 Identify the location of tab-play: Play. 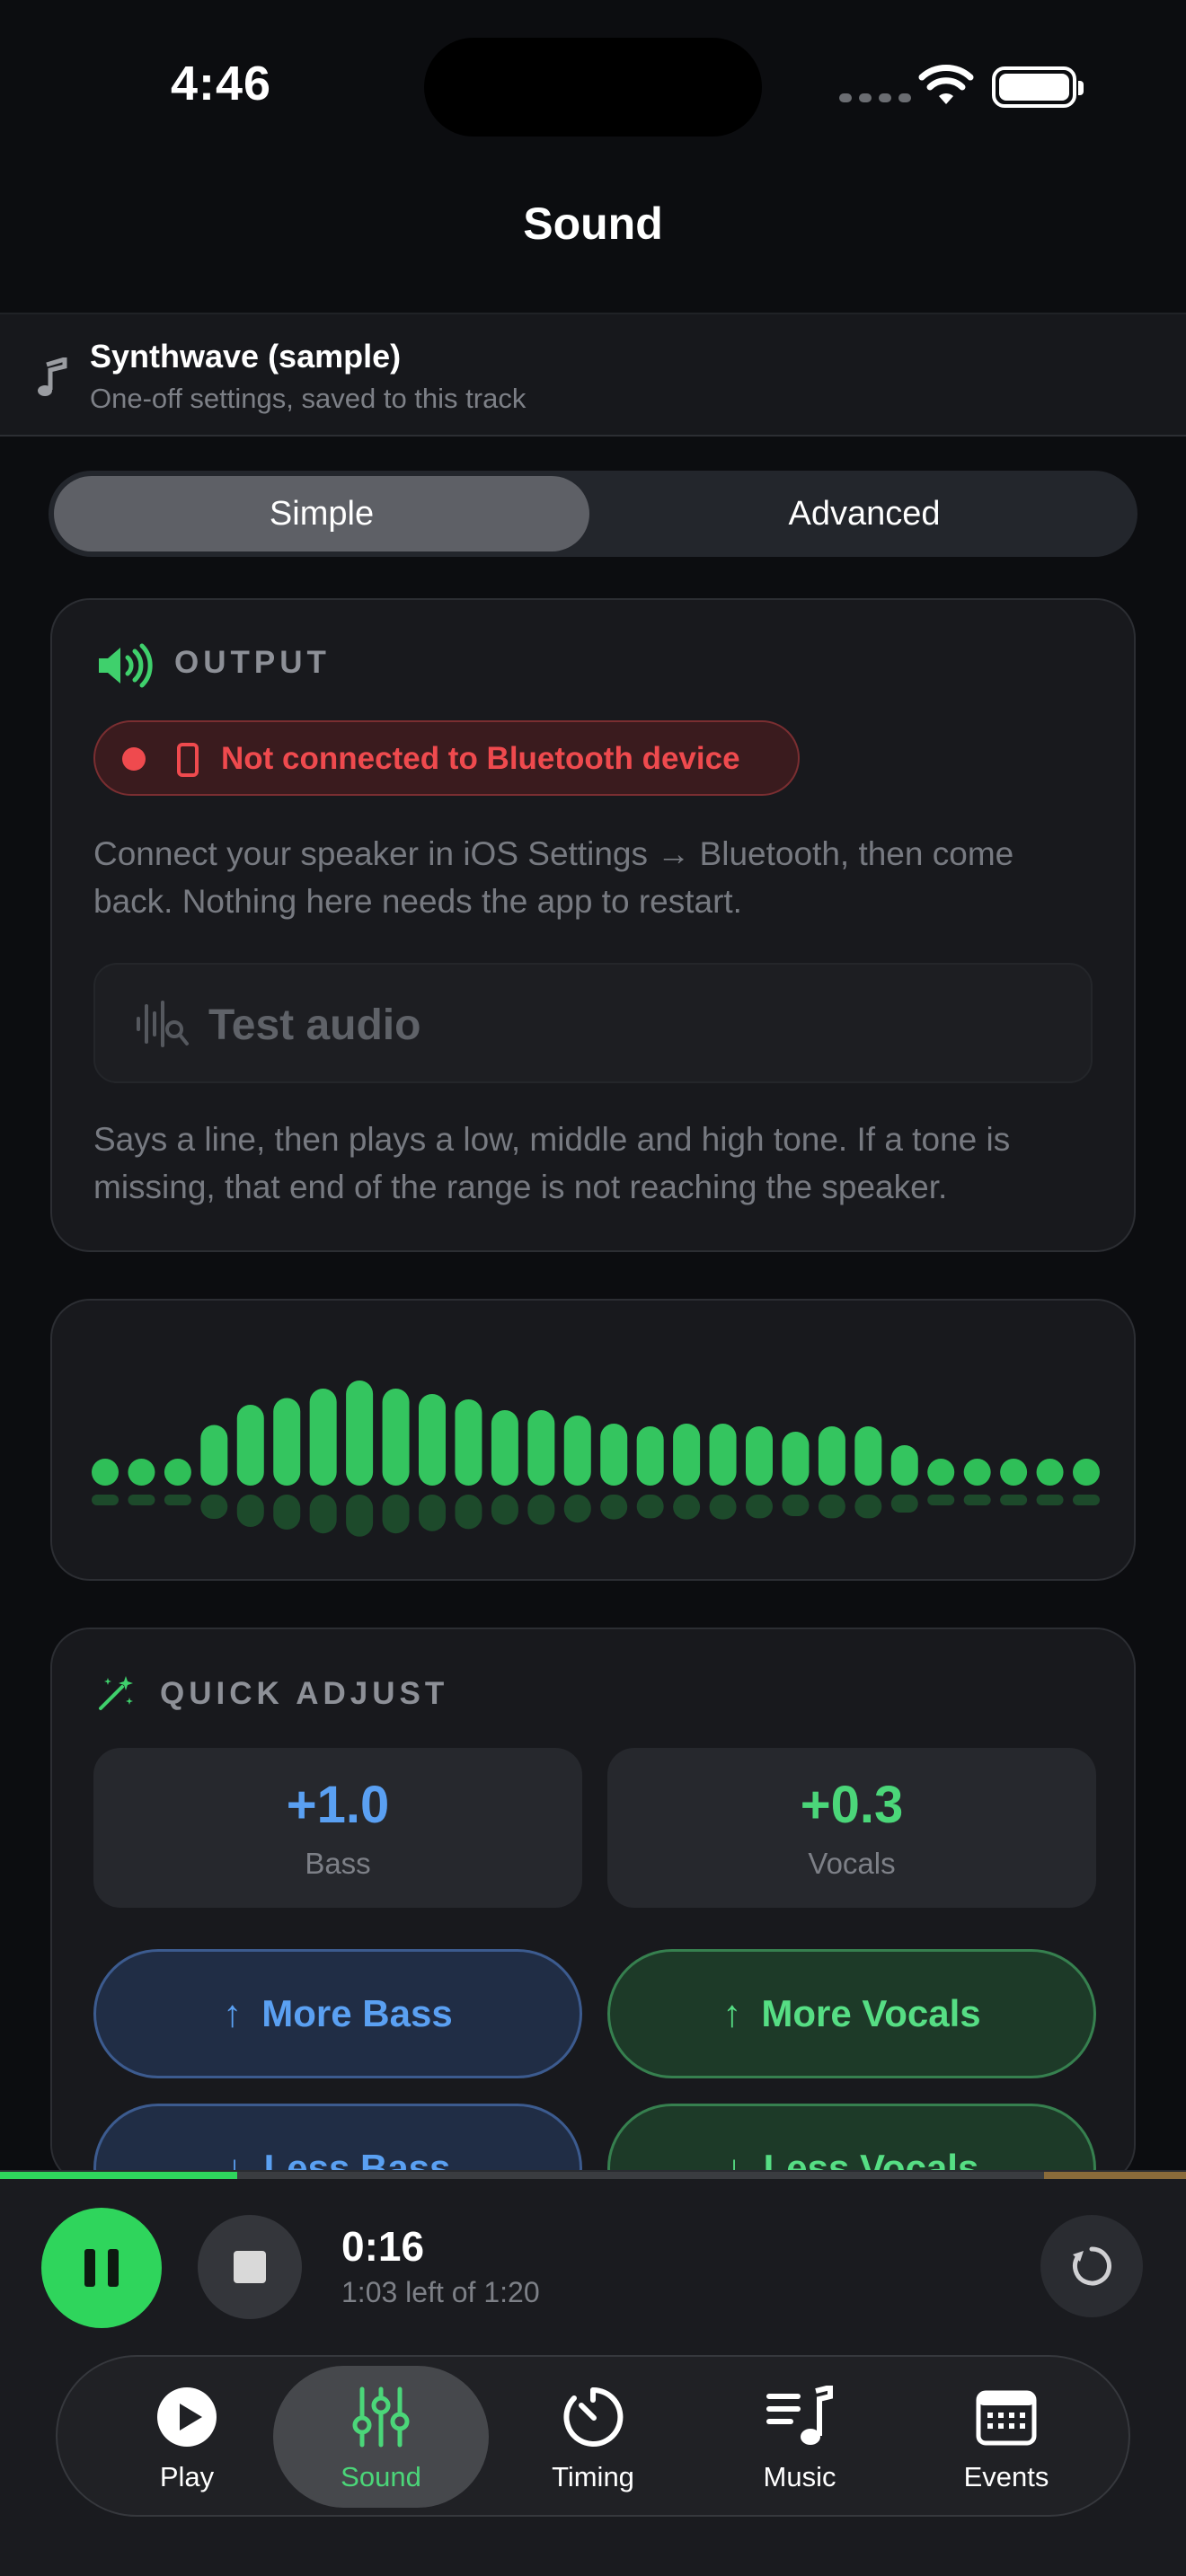
(187, 2437).